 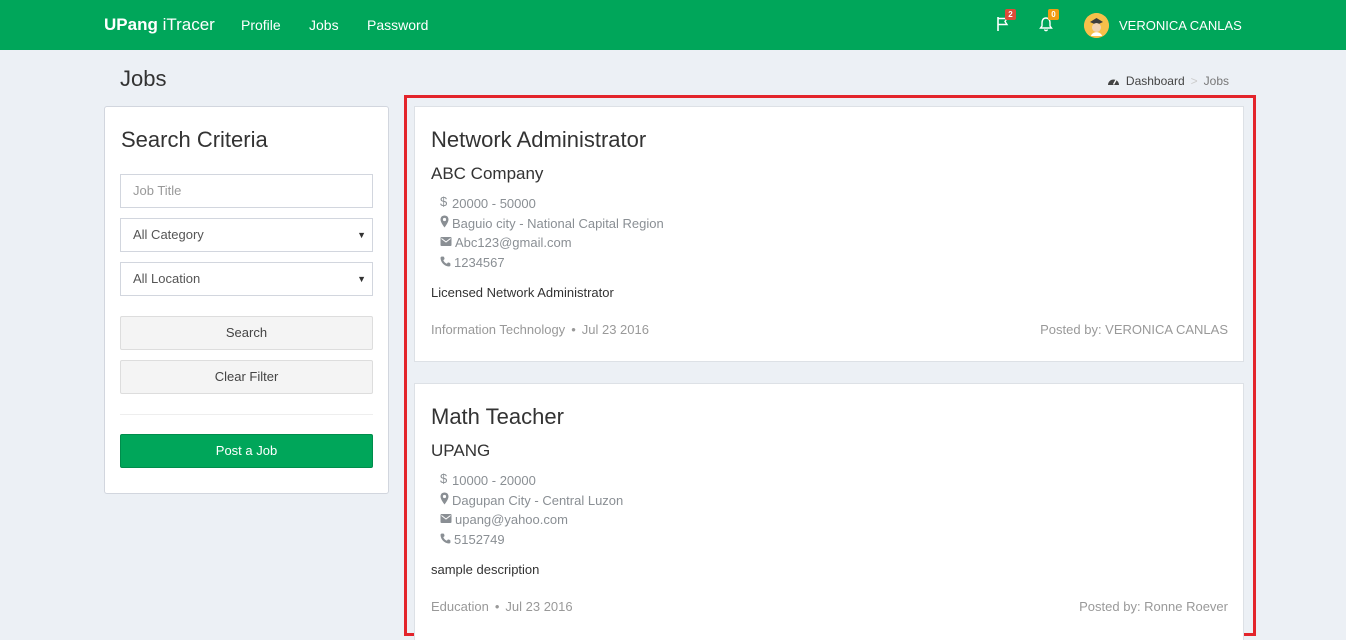 I want to click on salary-row: $ 10000 - 20000, so click(x=488, y=480).